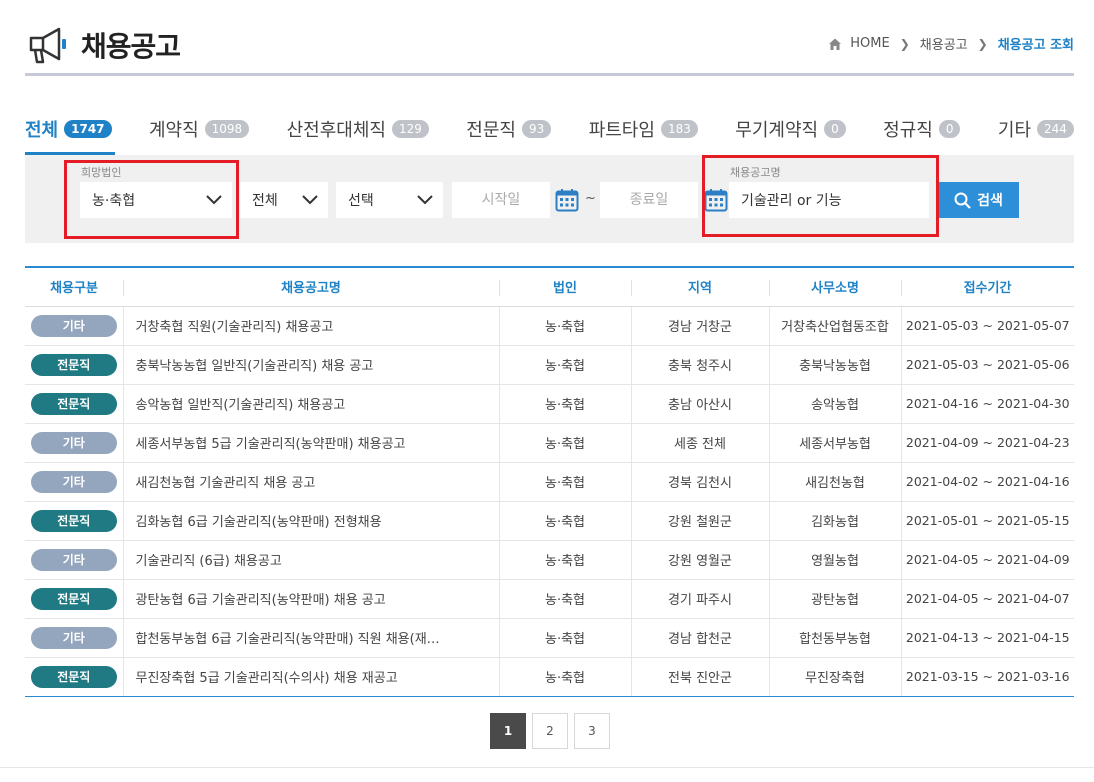 Image resolution: width=1094 pixels, height=782 pixels. What do you see at coordinates (834, 676) in the screenshot?
I see `office-cell: 무진장축협` at bounding box center [834, 676].